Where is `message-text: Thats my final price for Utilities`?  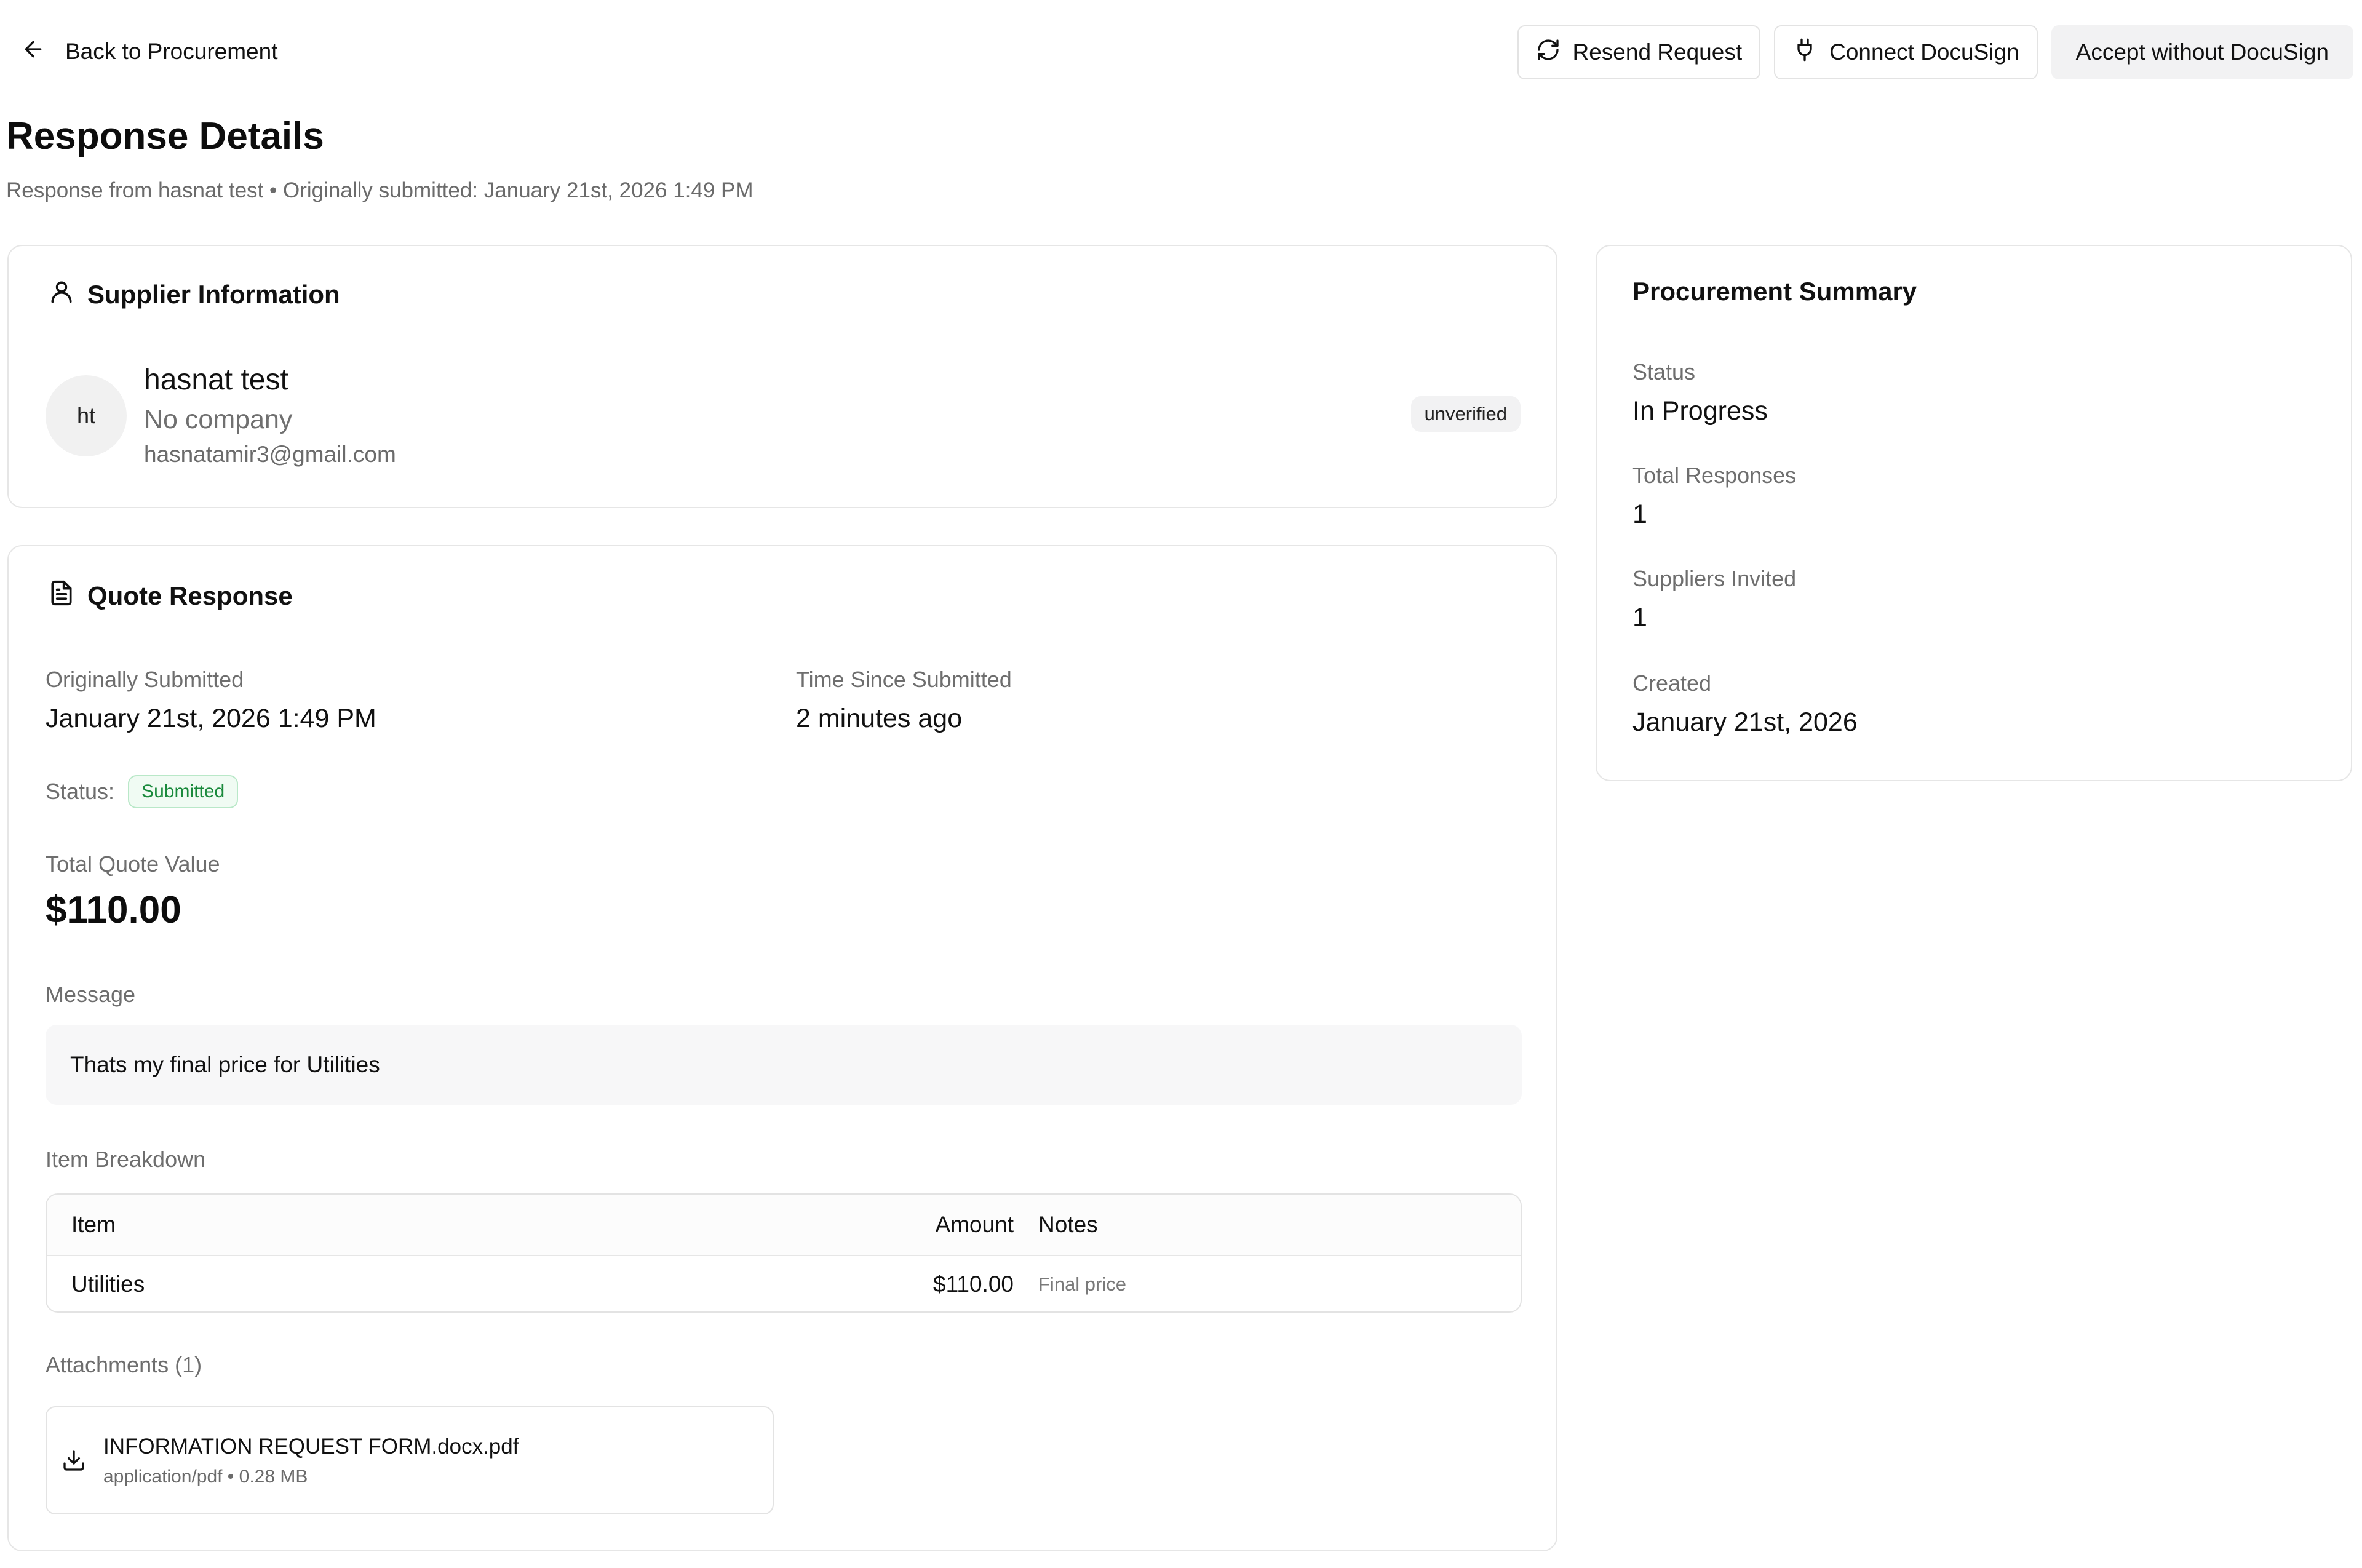
message-text: Thats my final price for Utilities is located at coordinates (225, 1065).